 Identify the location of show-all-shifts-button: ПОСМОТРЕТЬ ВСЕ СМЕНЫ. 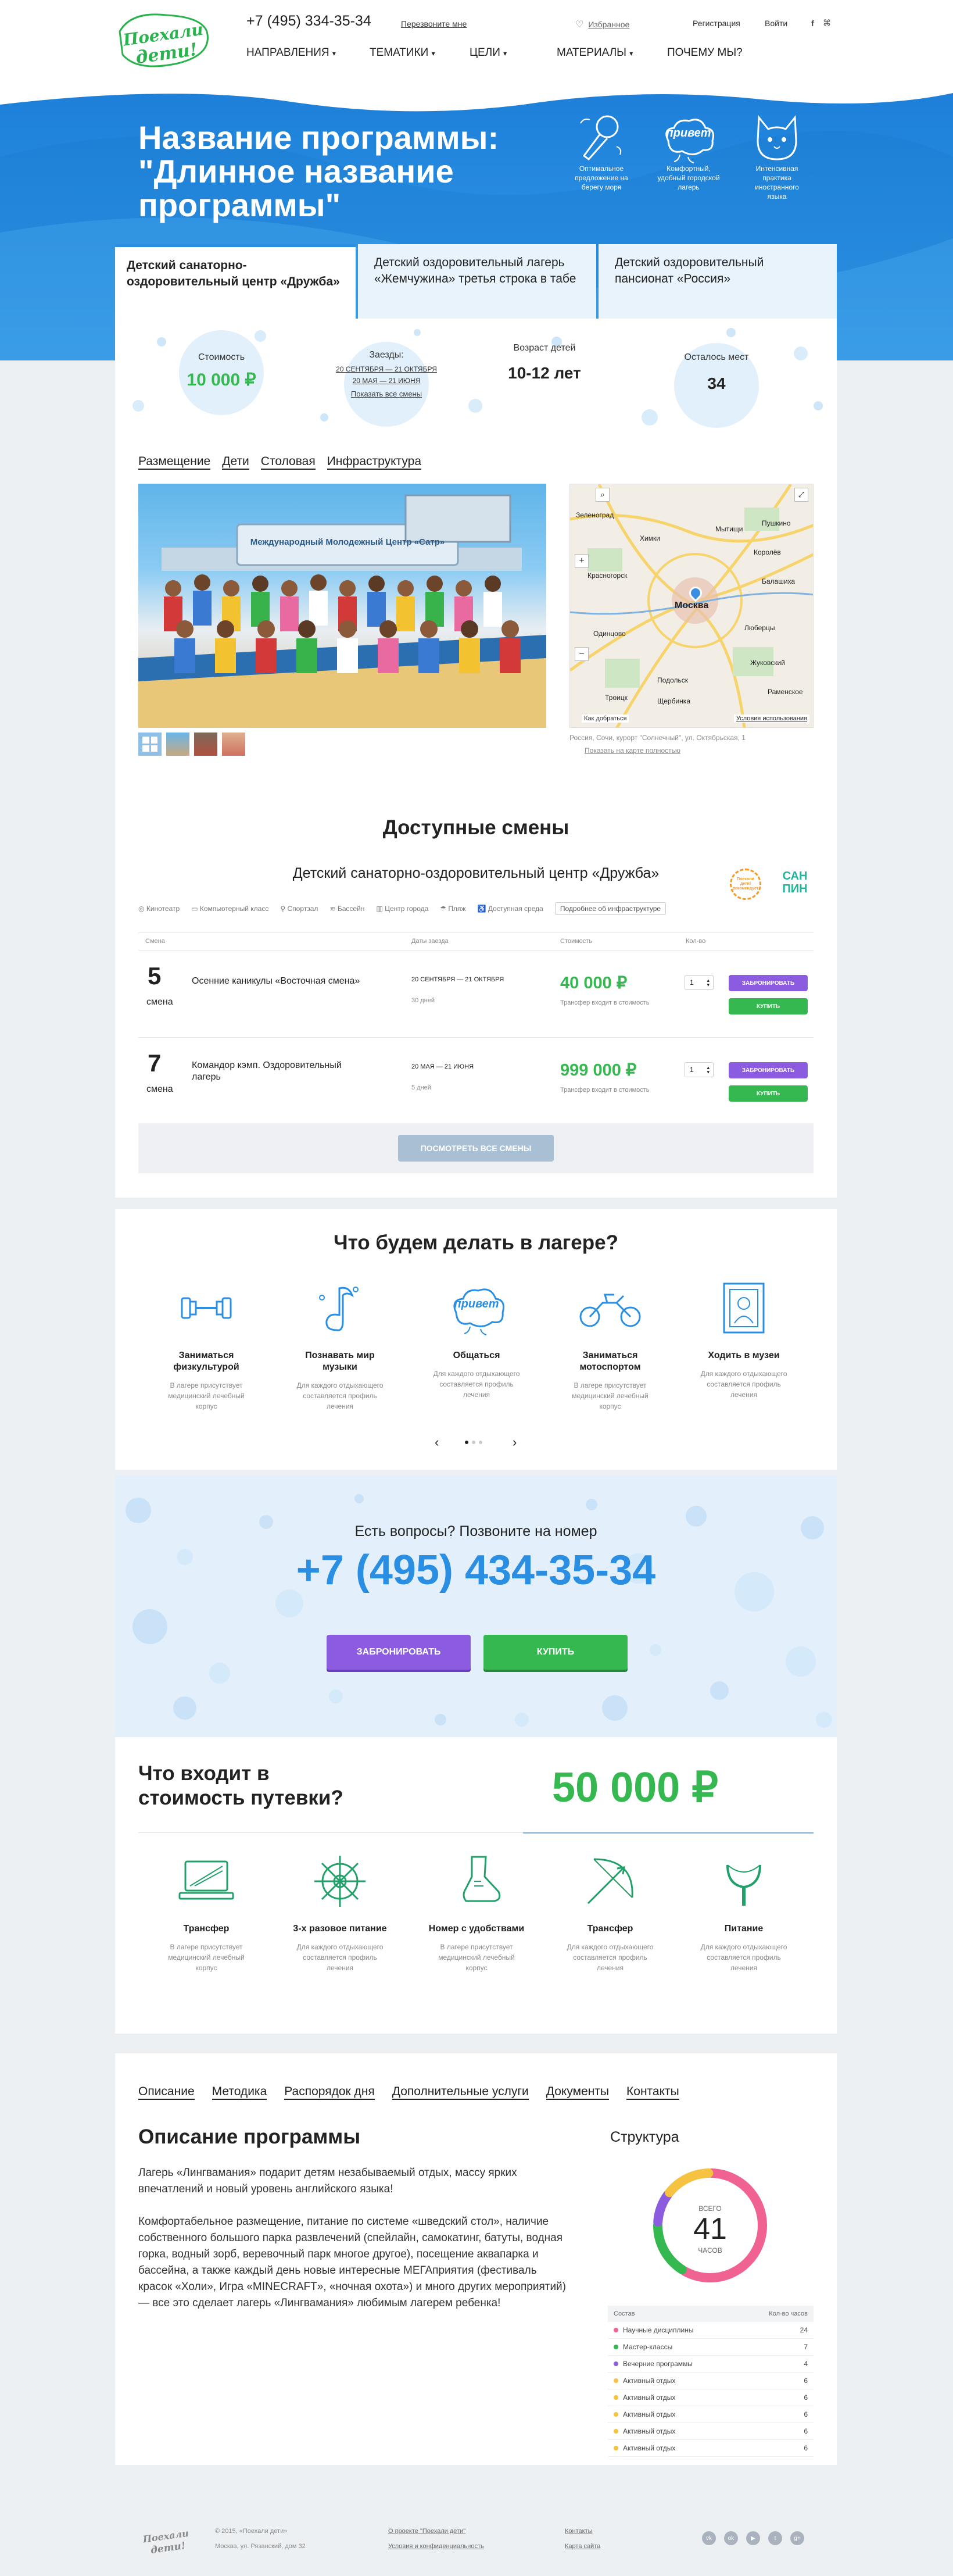
(476, 1148).